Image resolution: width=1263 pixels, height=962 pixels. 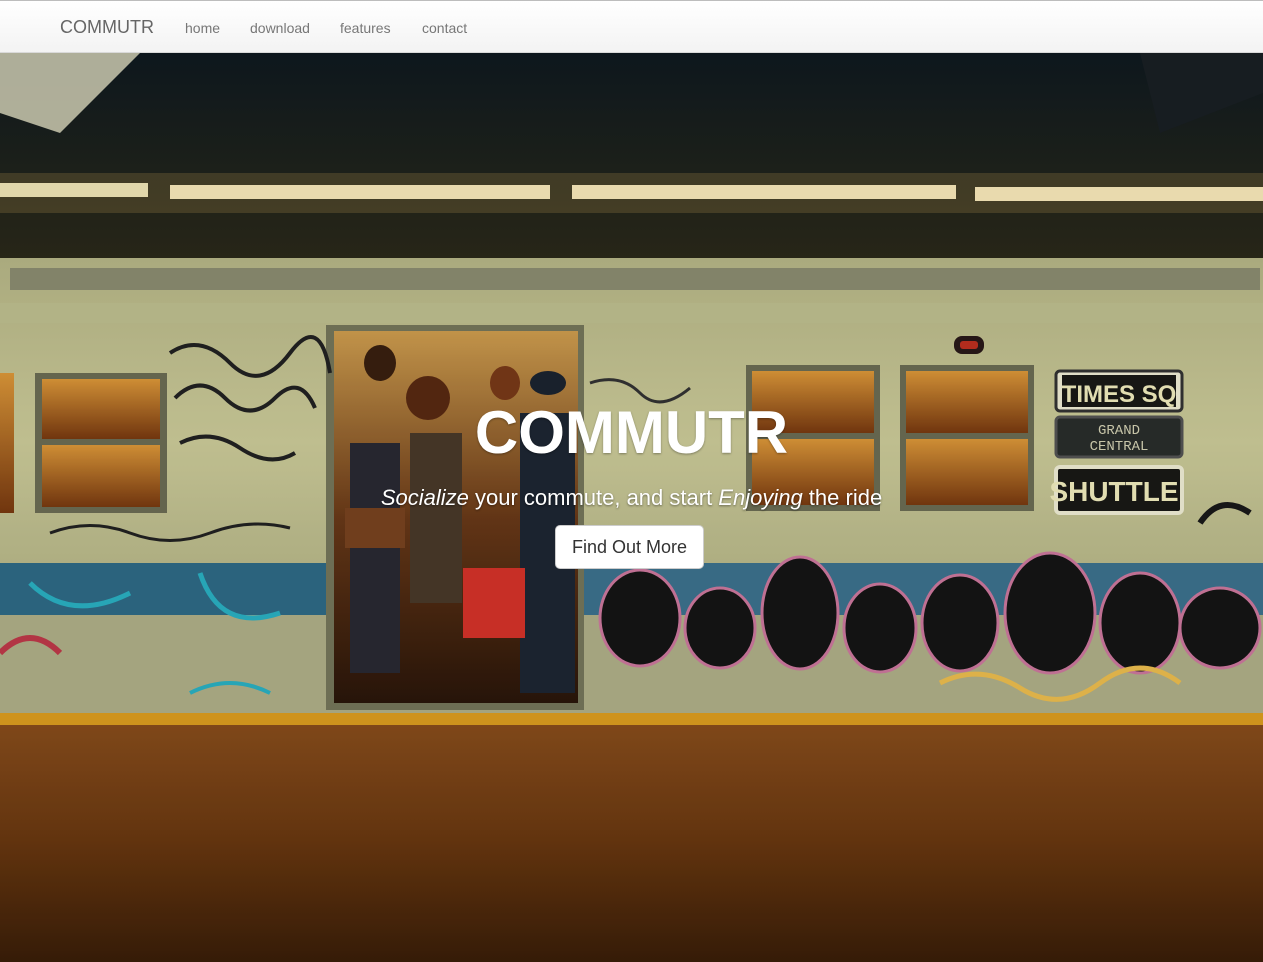 What do you see at coordinates (631, 432) in the screenshot?
I see `hero-title: COMMUTR` at bounding box center [631, 432].